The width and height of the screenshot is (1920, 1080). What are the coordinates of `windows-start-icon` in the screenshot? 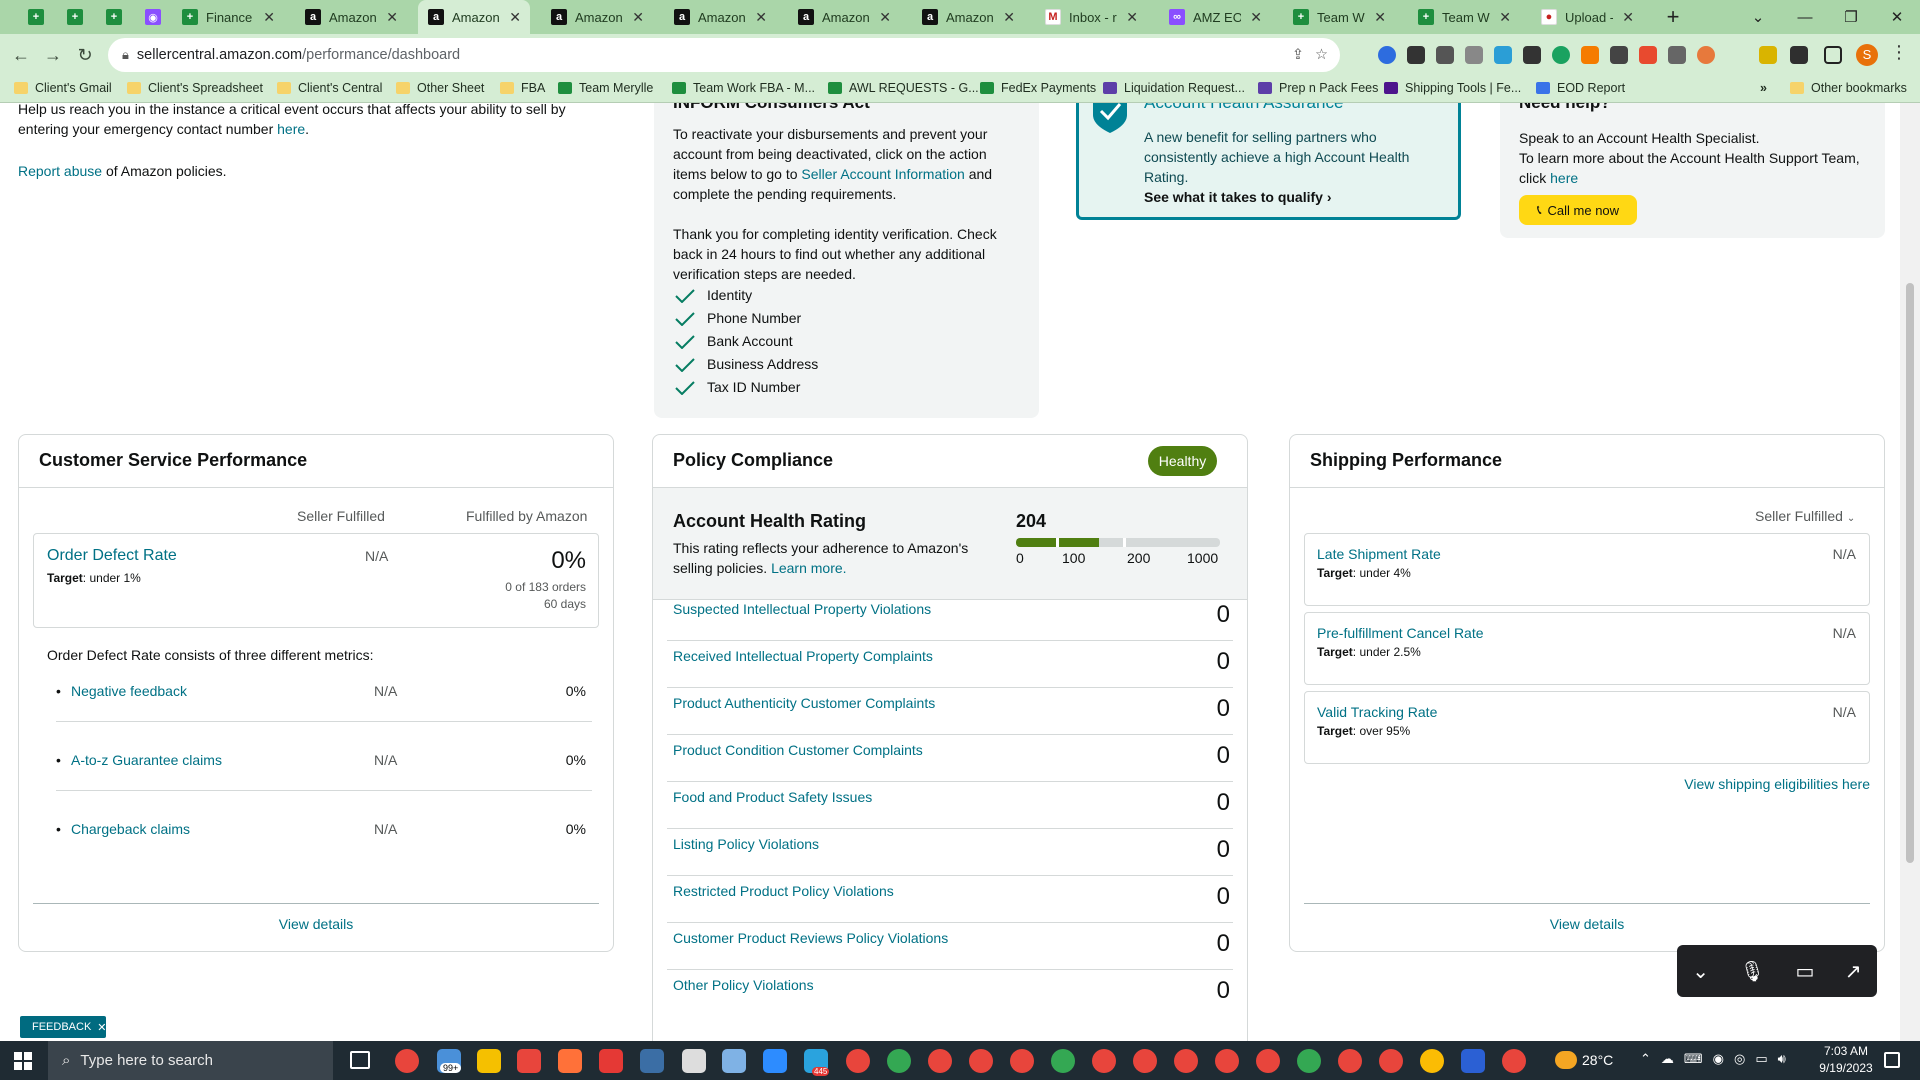 It's located at (23, 1061).